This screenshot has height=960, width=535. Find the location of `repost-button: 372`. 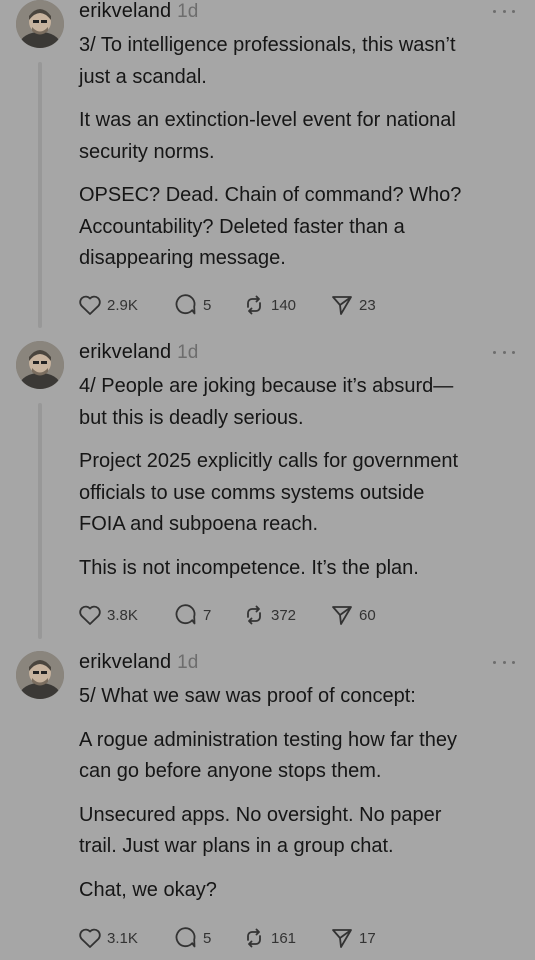

repost-button: 372 is located at coordinates (269, 615).